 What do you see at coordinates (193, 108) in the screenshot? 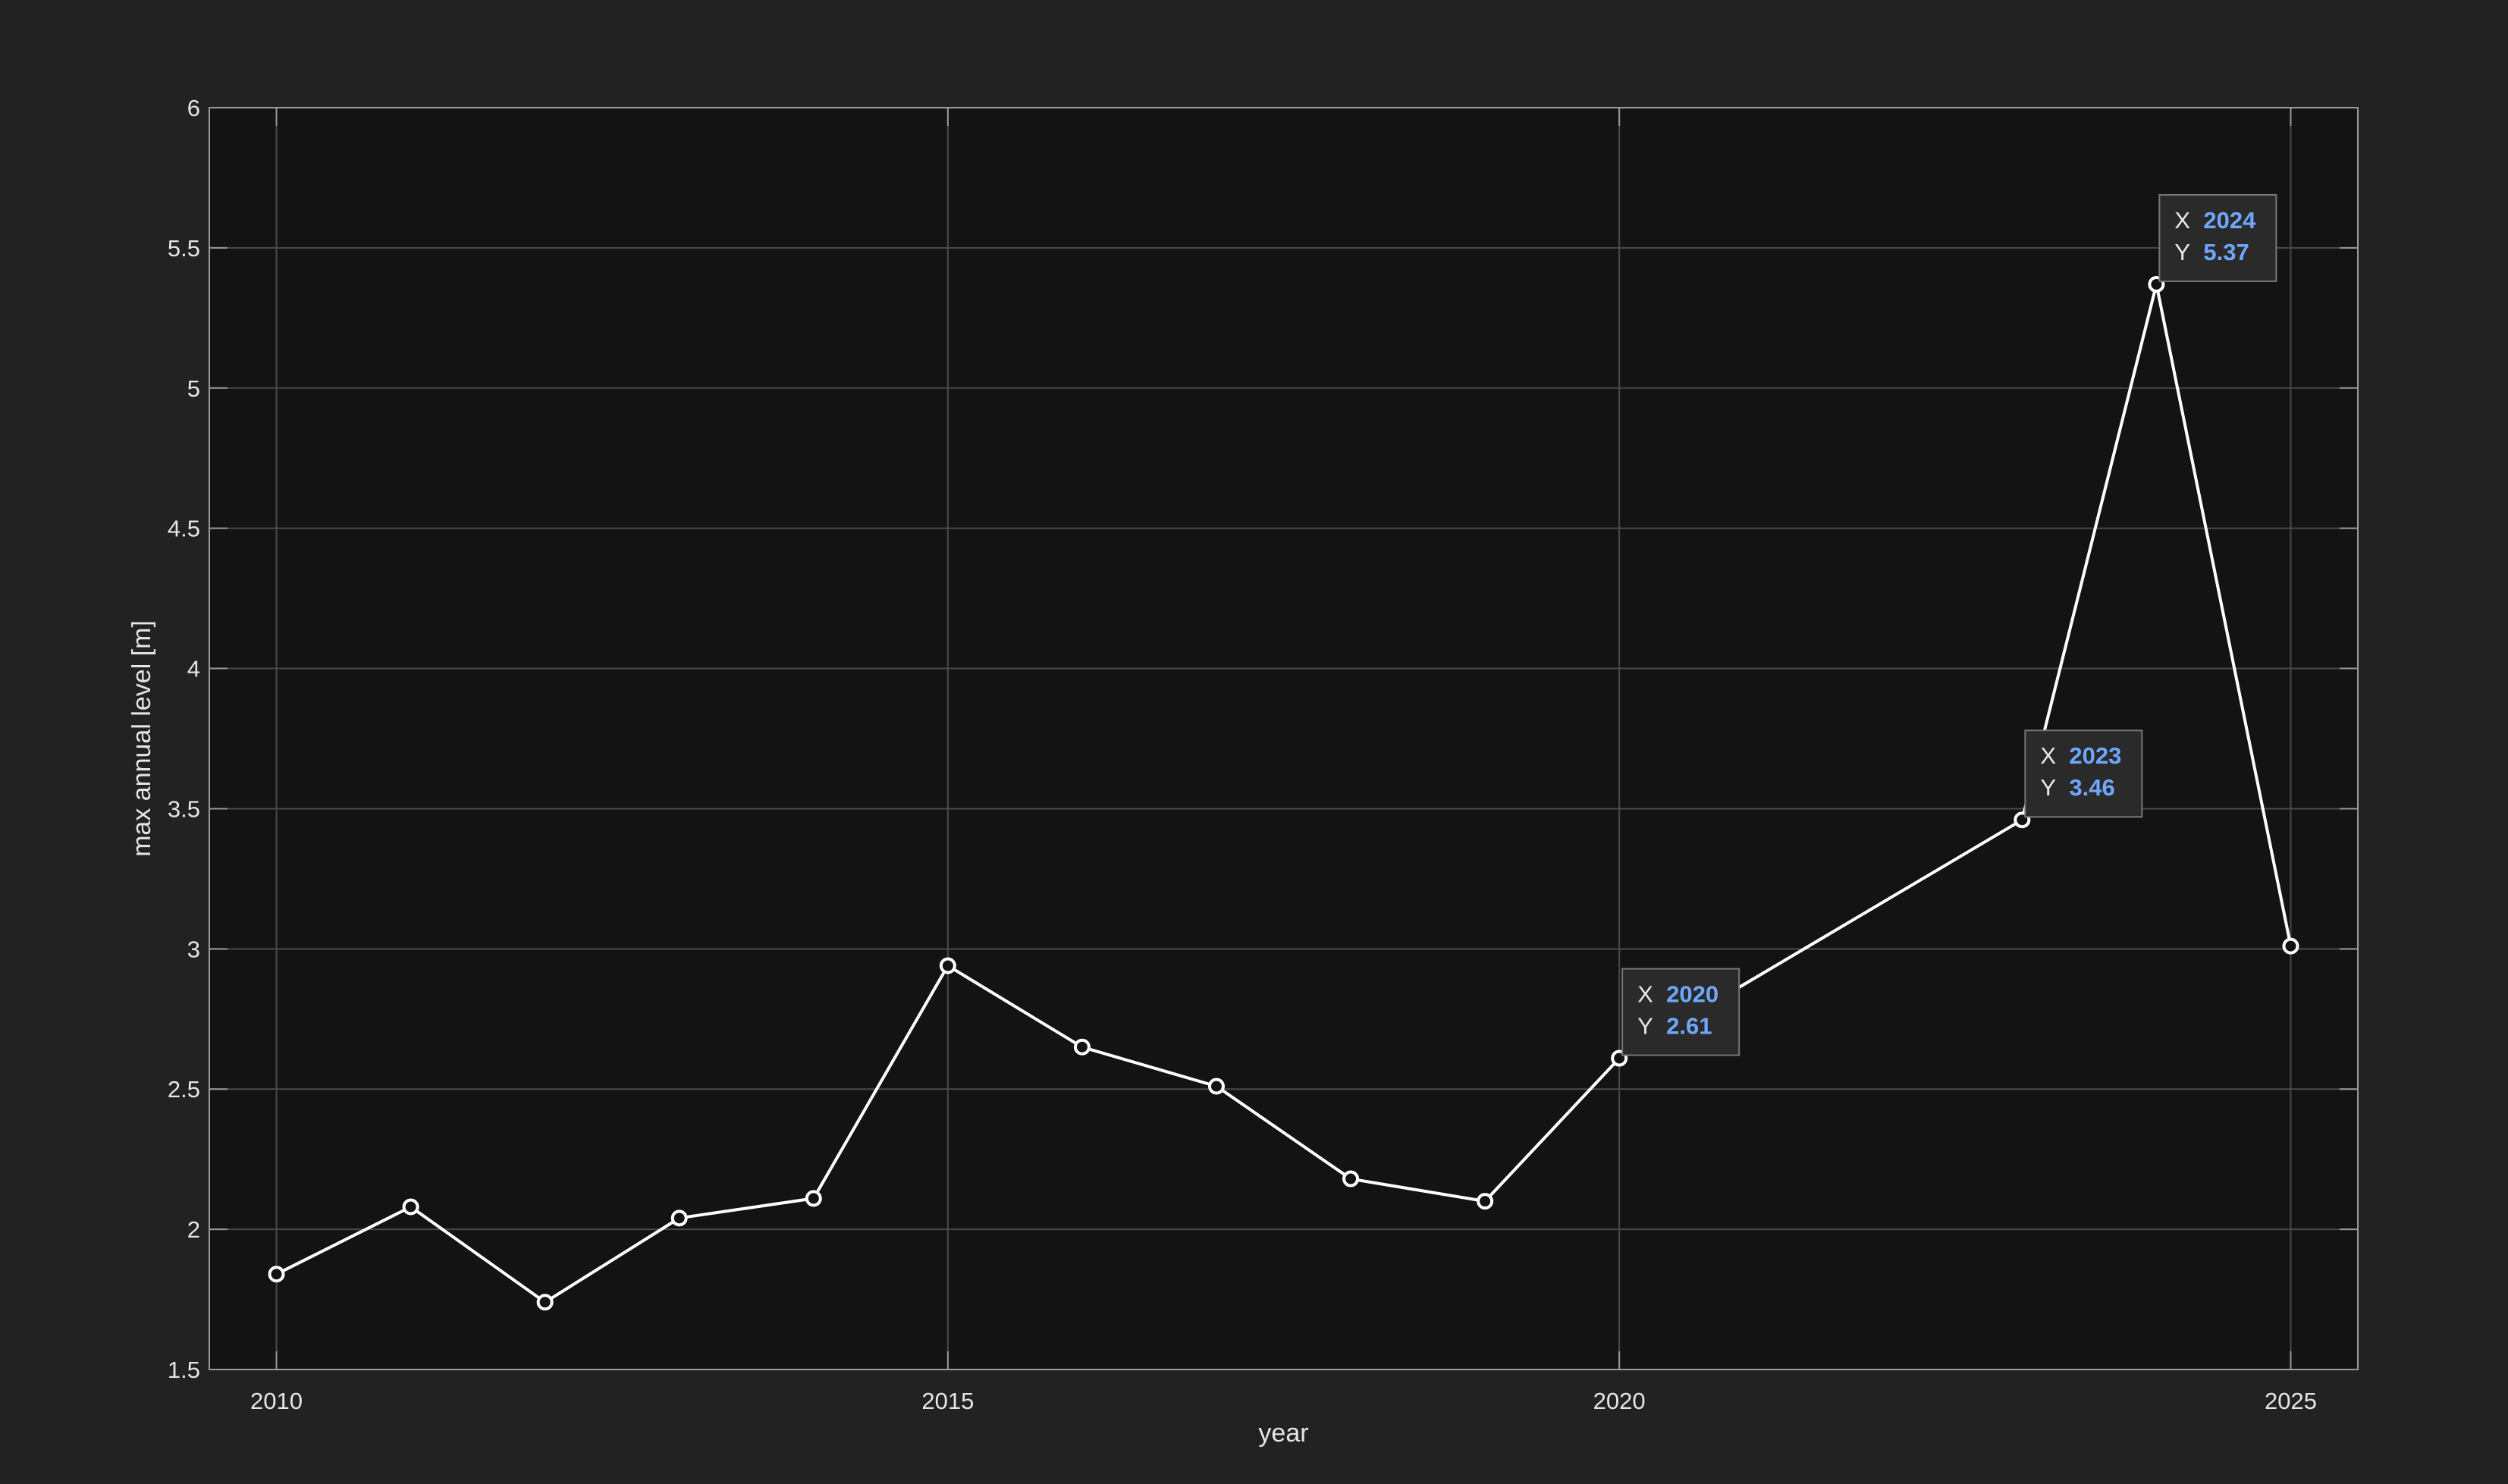
I see `y-tick-label: 6` at bounding box center [193, 108].